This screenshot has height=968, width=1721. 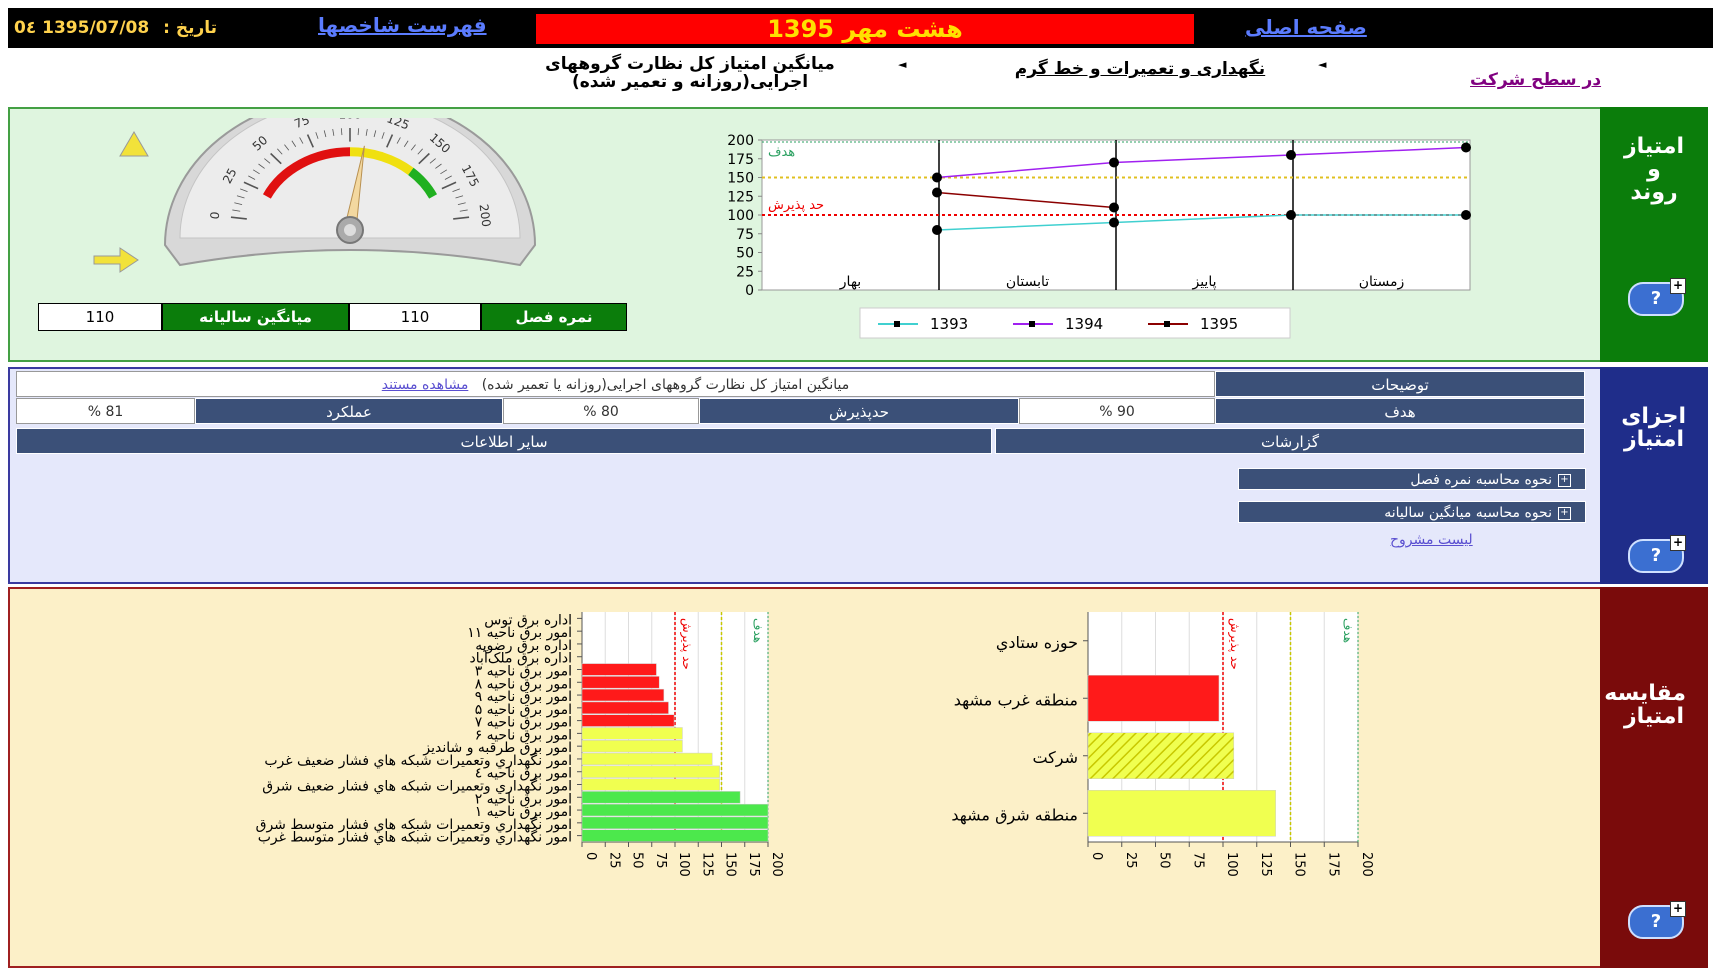 I want to click on trend-x-label: تابستان, so click(x=1027, y=282).